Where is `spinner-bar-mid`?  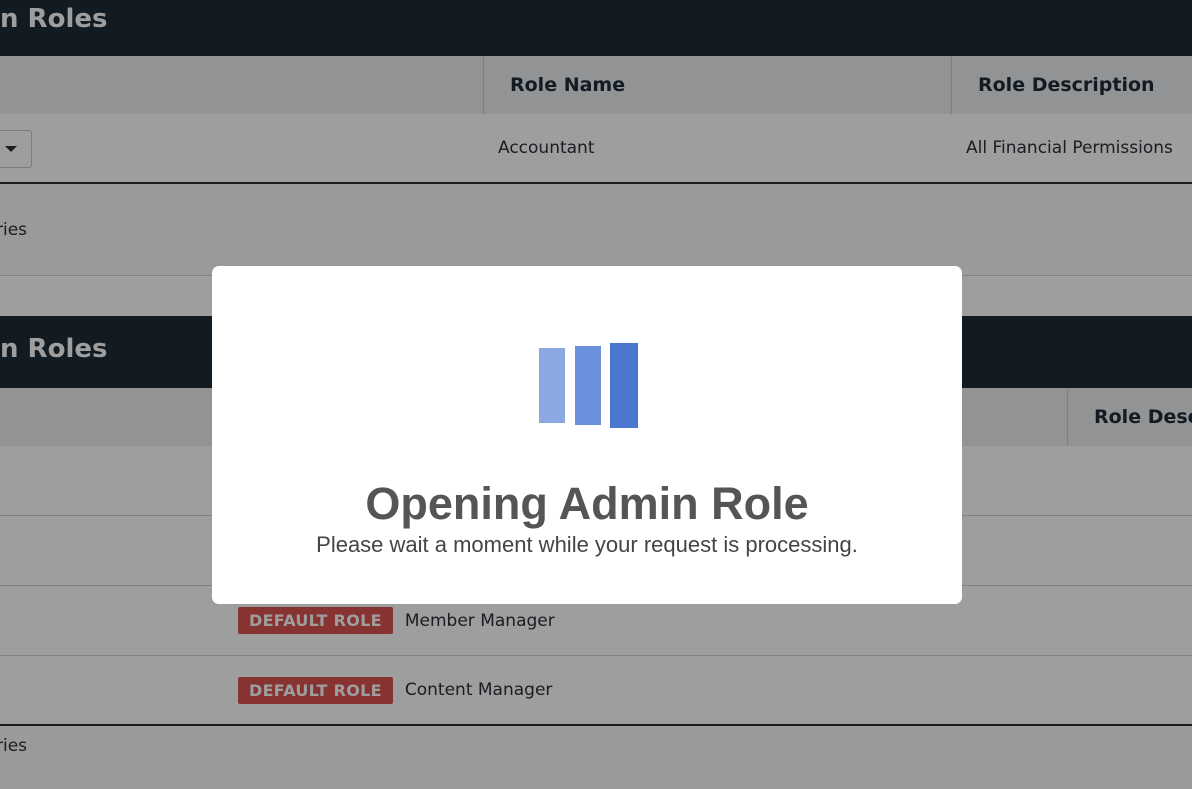
spinner-bar-mid is located at coordinates (588, 385).